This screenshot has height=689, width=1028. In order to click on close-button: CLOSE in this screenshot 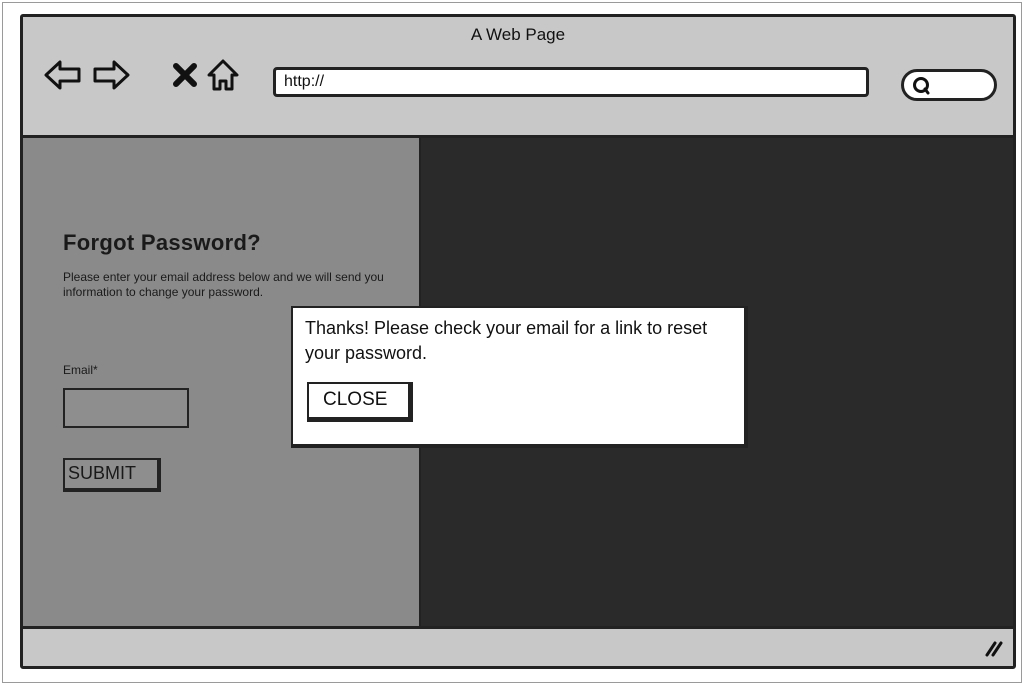, I will do `click(360, 402)`.